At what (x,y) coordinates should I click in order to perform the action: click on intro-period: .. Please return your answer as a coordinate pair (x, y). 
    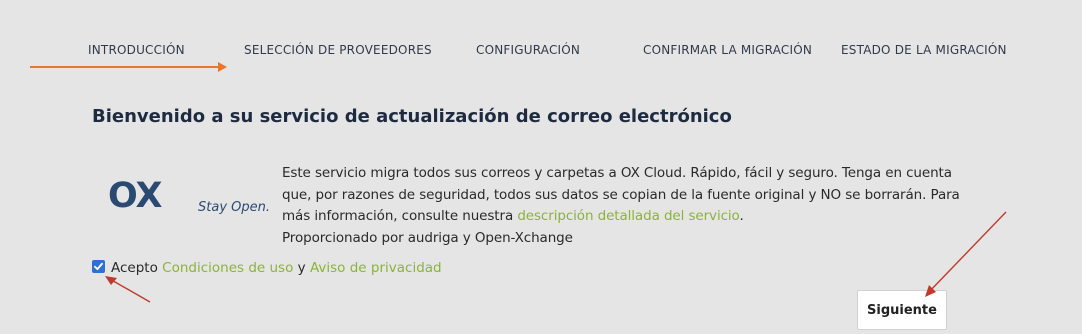
    Looking at the image, I should click on (741, 216).